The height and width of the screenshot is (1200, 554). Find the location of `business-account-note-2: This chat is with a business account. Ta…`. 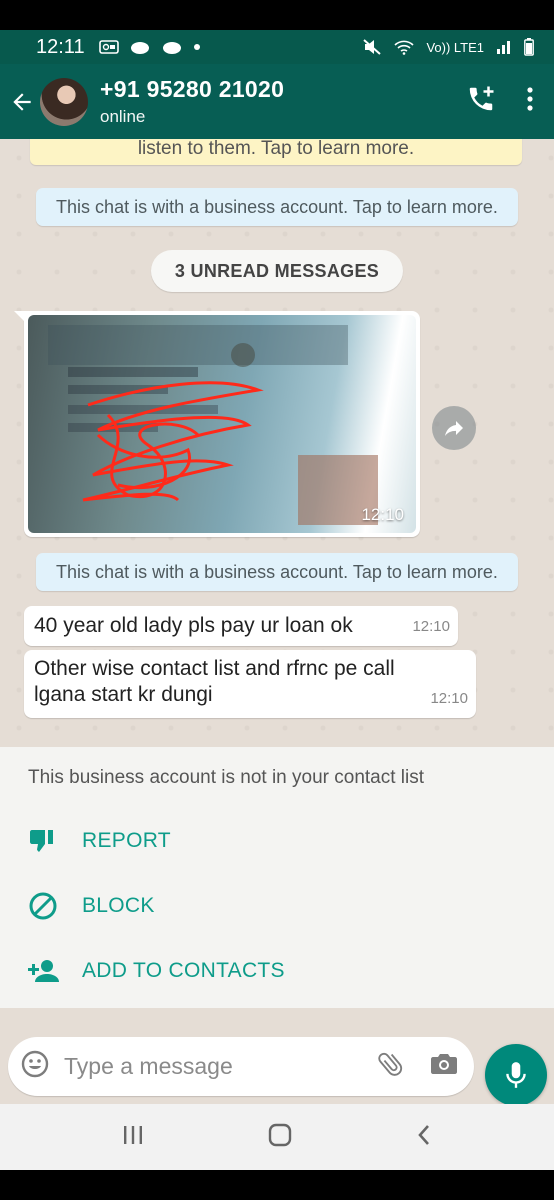

business-account-note-2: This chat is with a business account. Ta… is located at coordinates (277, 572).